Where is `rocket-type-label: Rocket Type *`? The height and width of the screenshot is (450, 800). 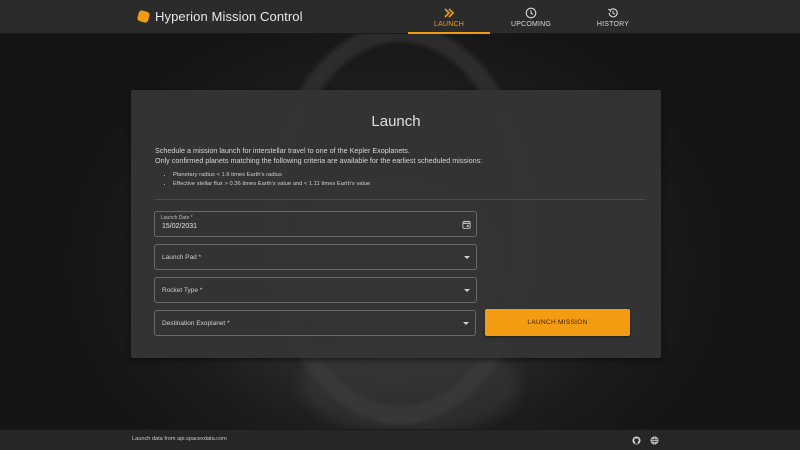
rocket-type-label: Rocket Type * is located at coordinates (182, 290).